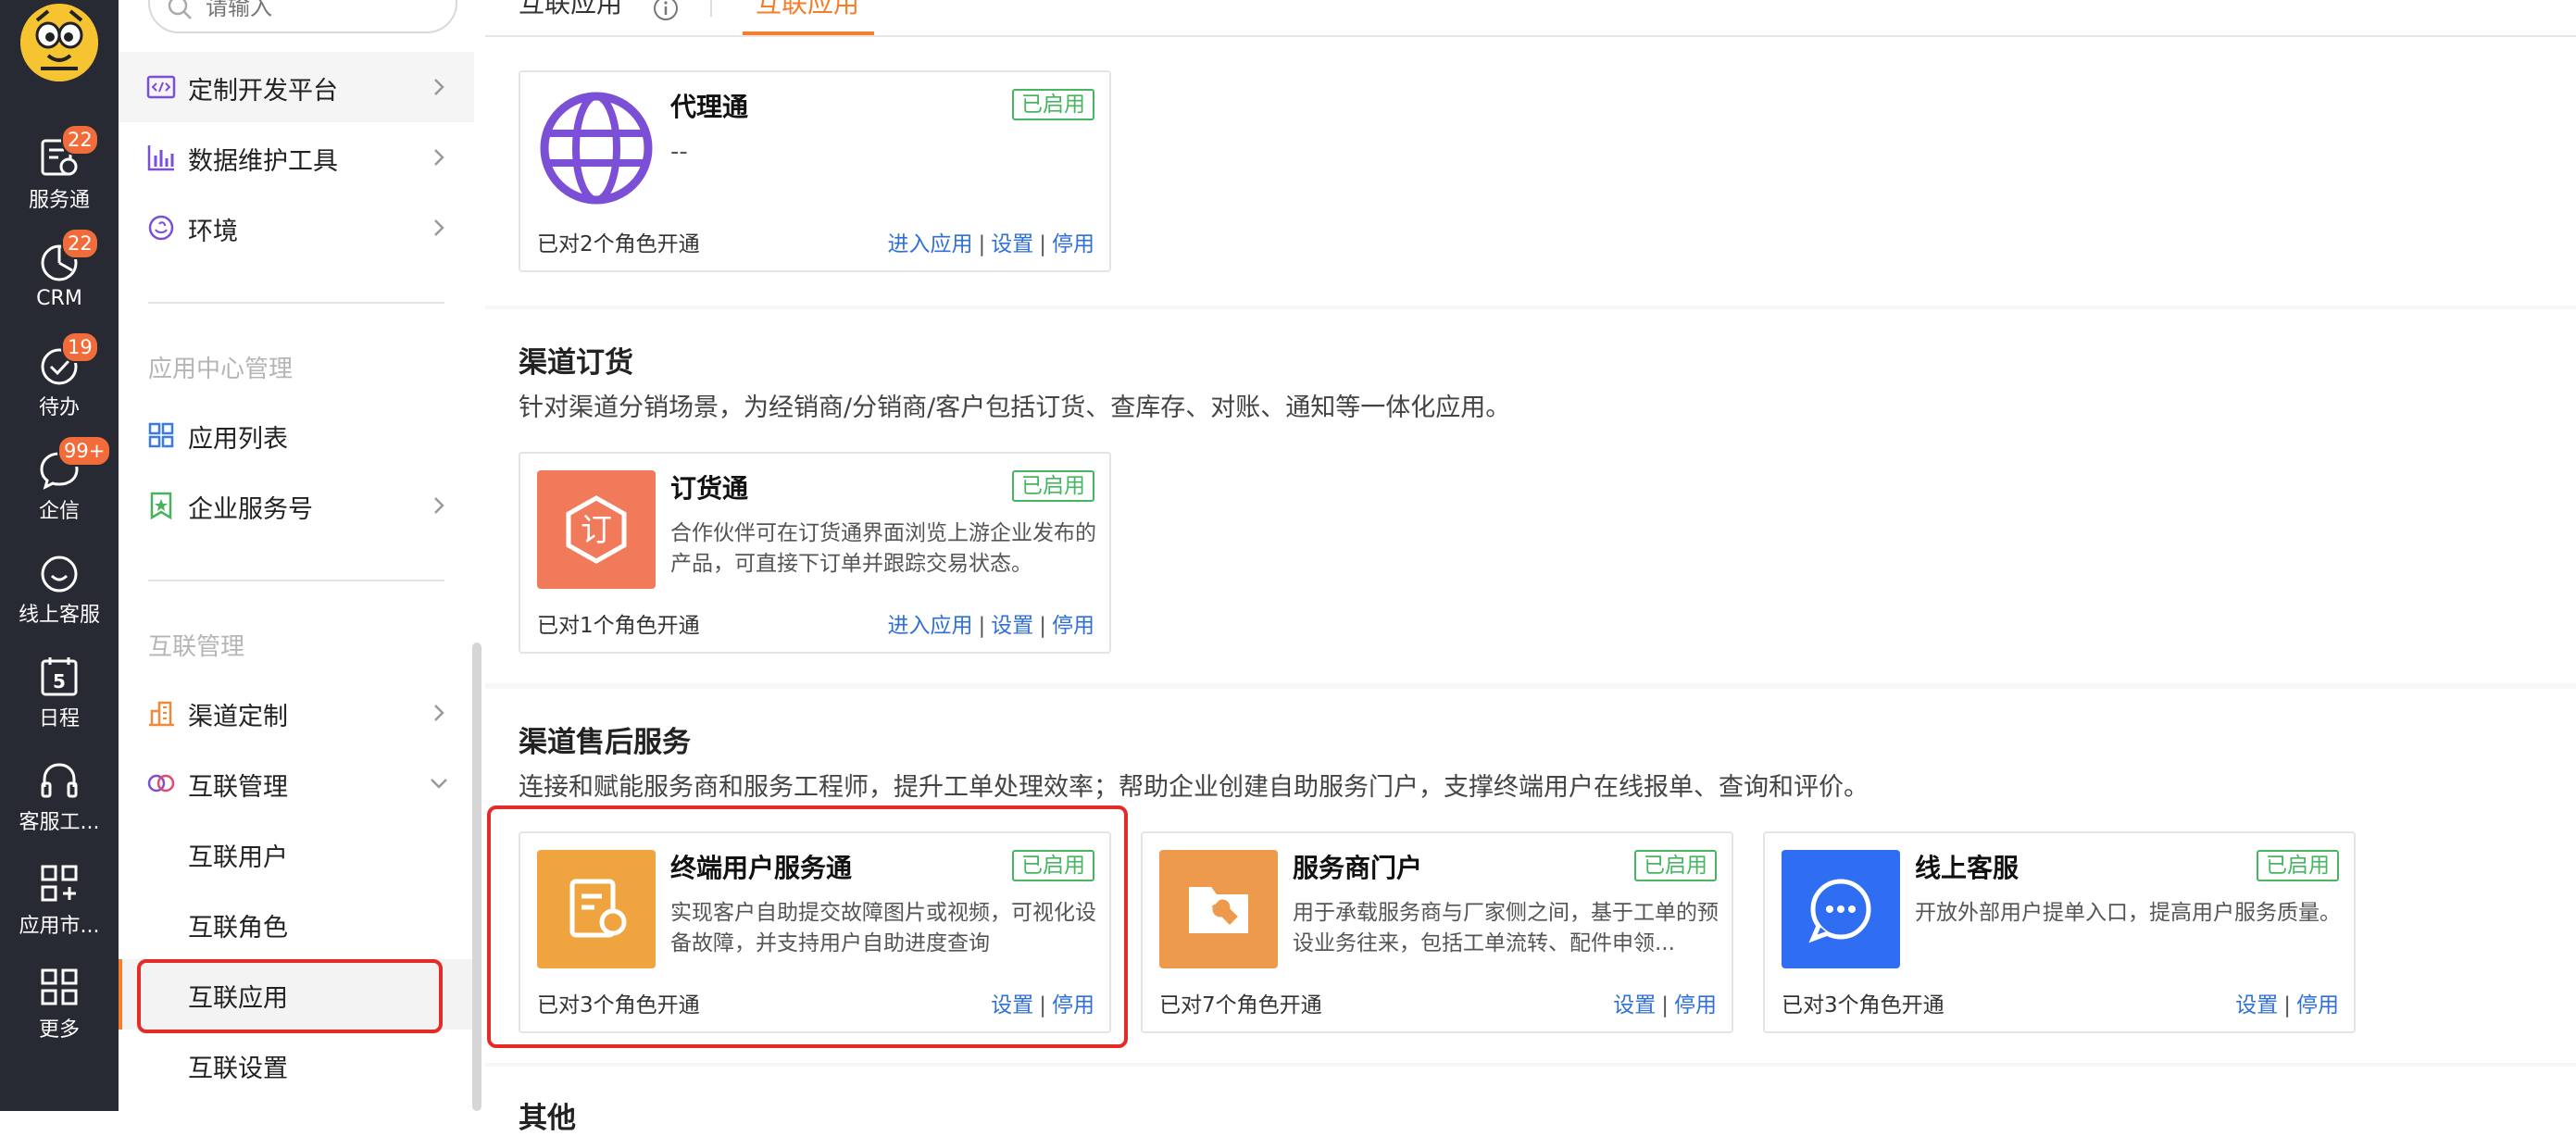 The image size is (2576, 1136). I want to click on rail-item-more: 更多, so click(59, 1002).